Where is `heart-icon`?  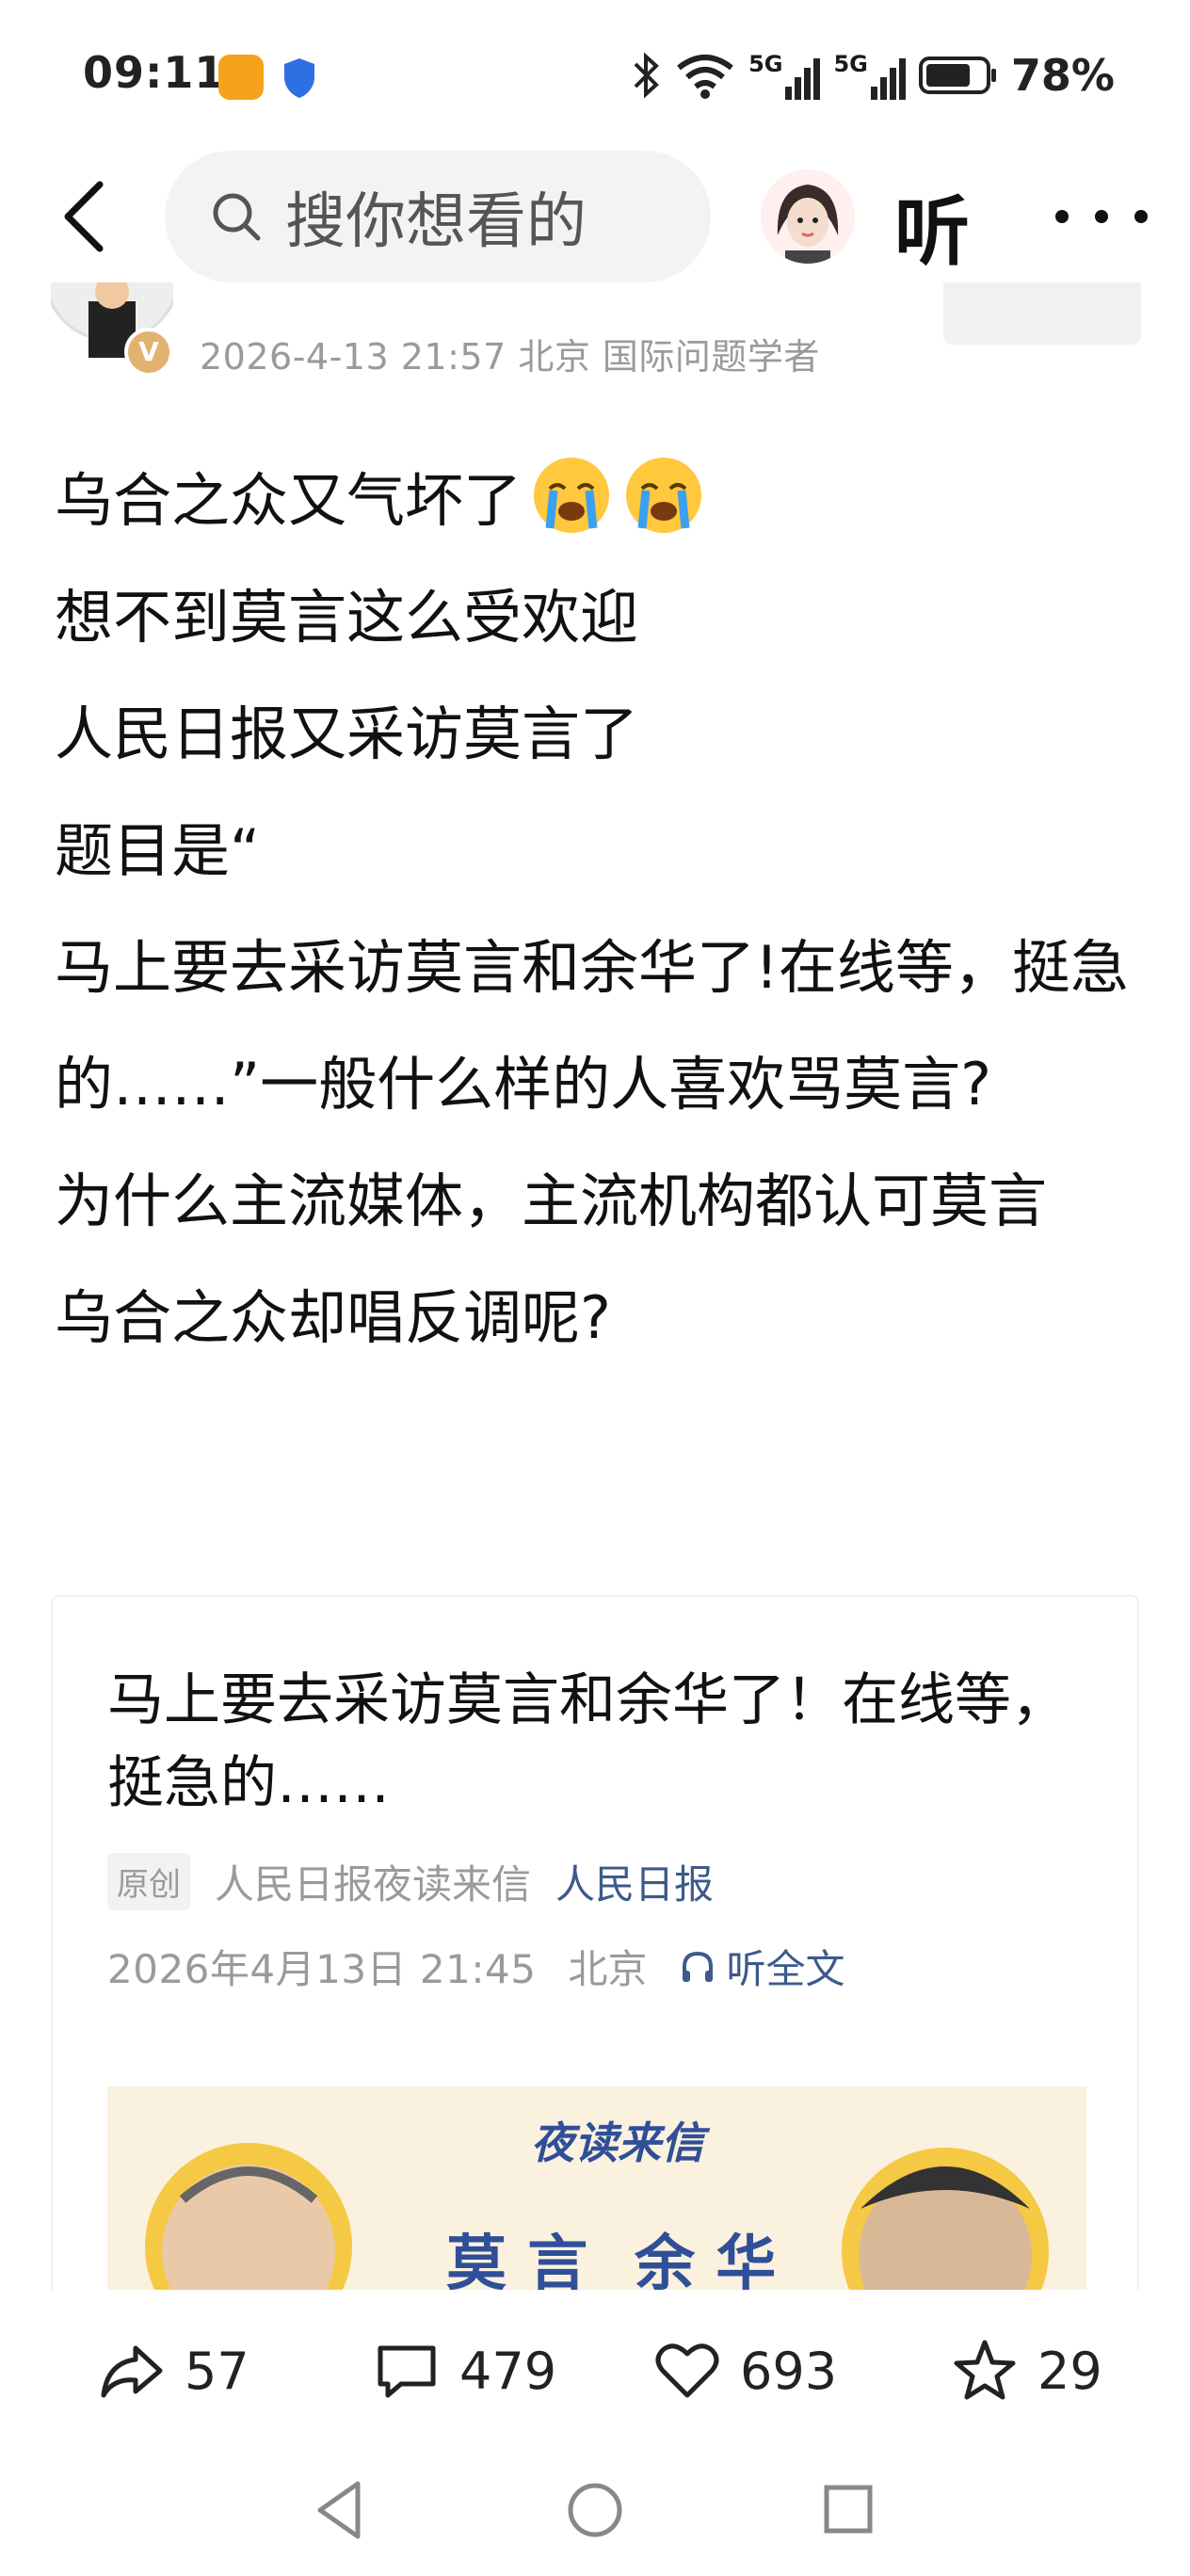 heart-icon is located at coordinates (687, 2370).